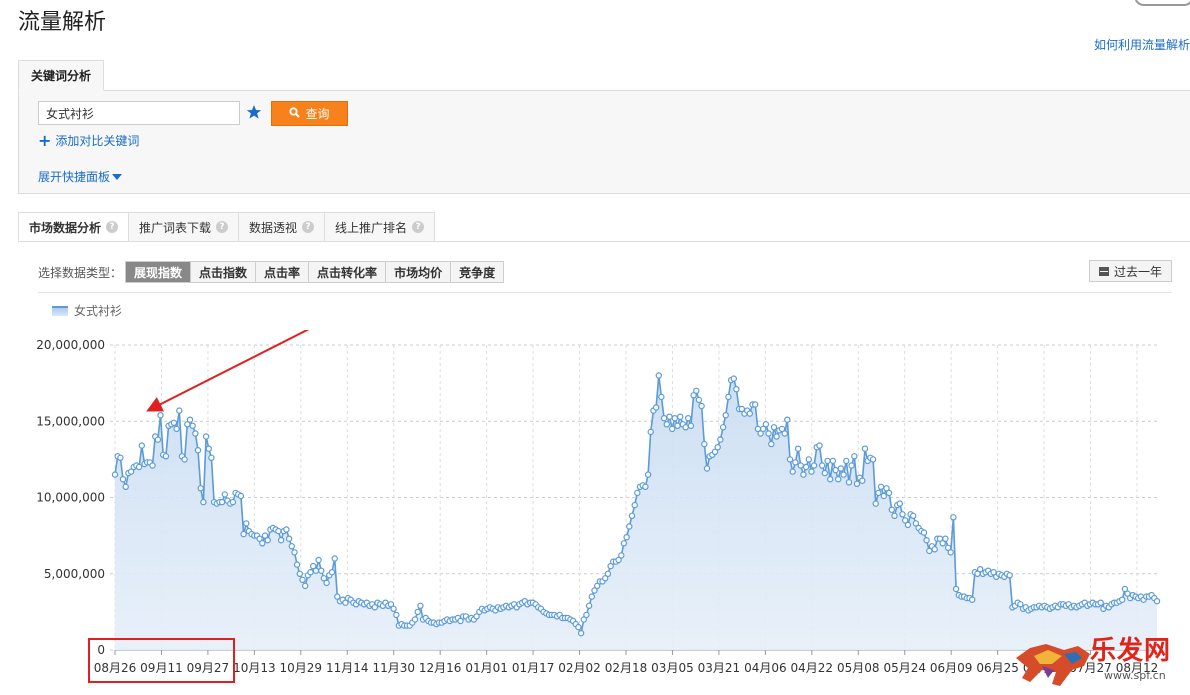 Image resolution: width=1190 pixels, height=695 pixels. Describe the element at coordinates (70, 497) in the screenshot. I see `y-axis: 05,000,00010,000,00015,000,00020,000,000` at that location.